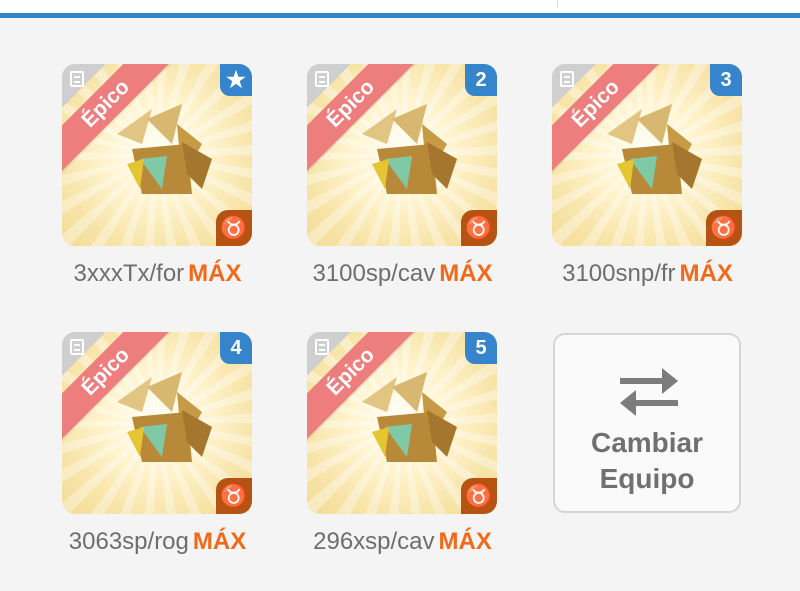  I want to click on team-card-3: Épico 3 ♉ 3100snp/fr MÁX, so click(647, 175).